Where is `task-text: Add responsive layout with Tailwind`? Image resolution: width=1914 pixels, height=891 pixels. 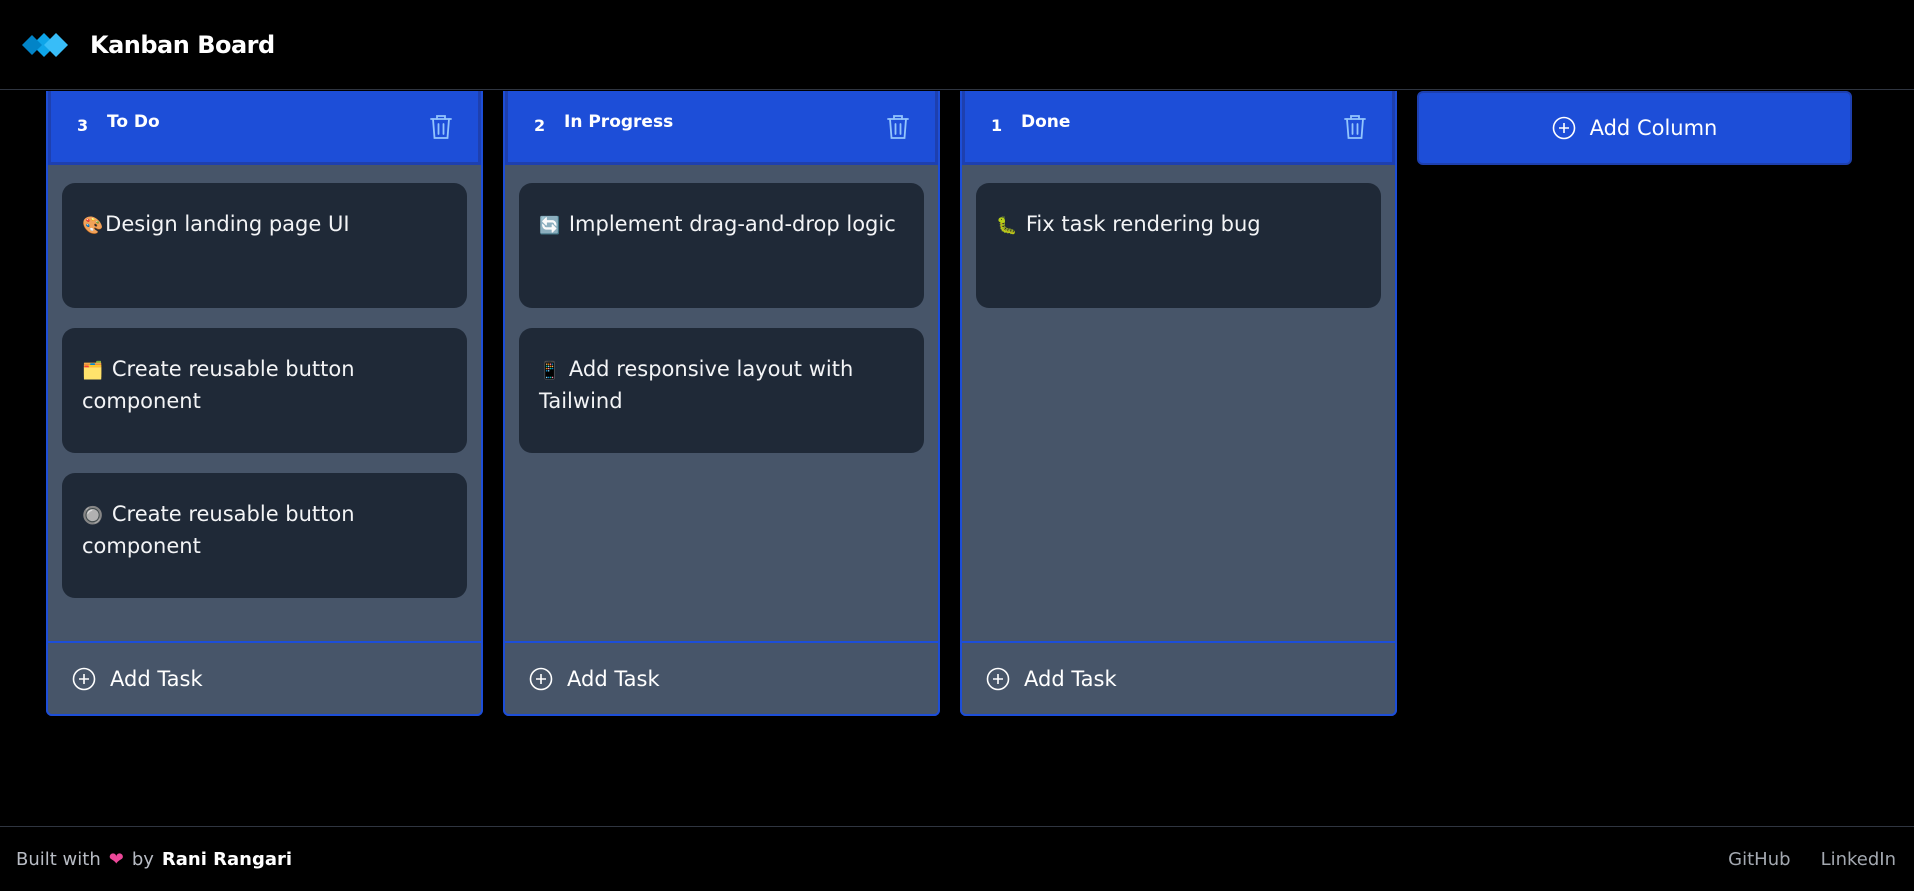
task-text: Add responsive layout with Tailwind is located at coordinates (696, 385).